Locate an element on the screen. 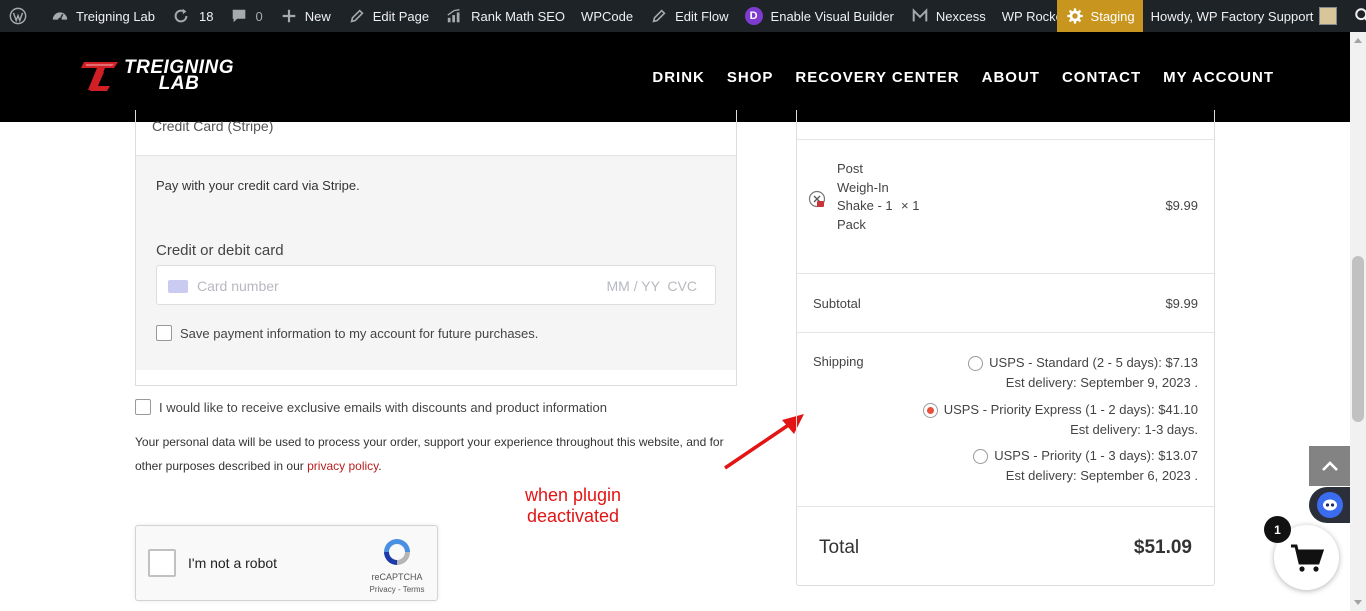 Image resolution: width=1366 pixels, height=611 pixels. edit-flow-menu: Edit Flow is located at coordinates (688, 16).